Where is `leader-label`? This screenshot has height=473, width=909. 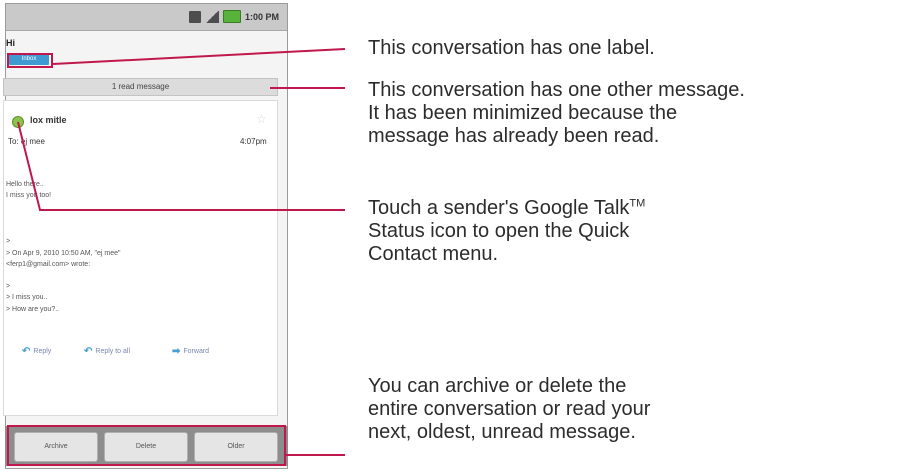
leader-label is located at coordinates (199, 56).